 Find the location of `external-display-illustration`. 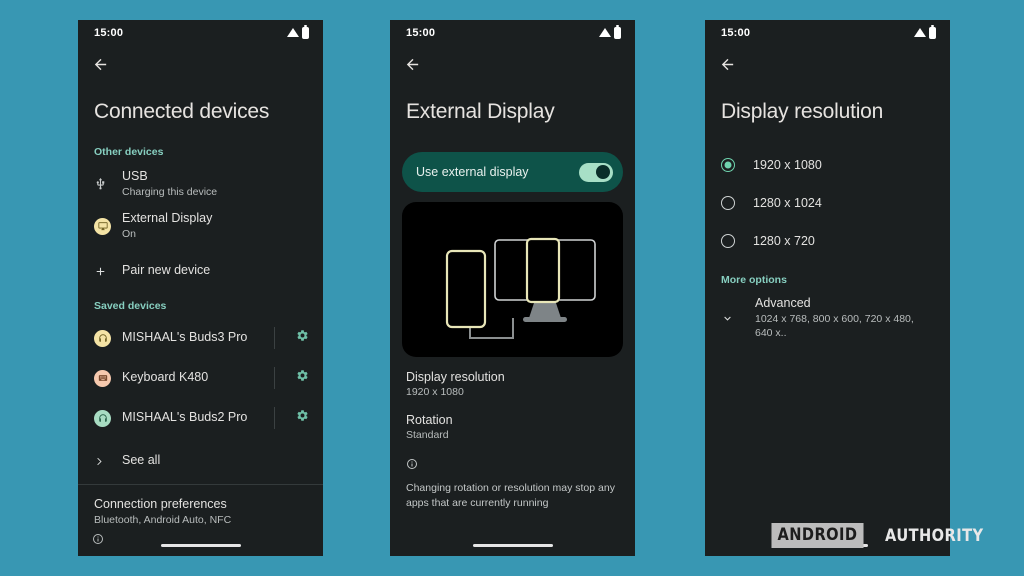

external-display-illustration is located at coordinates (512, 280).